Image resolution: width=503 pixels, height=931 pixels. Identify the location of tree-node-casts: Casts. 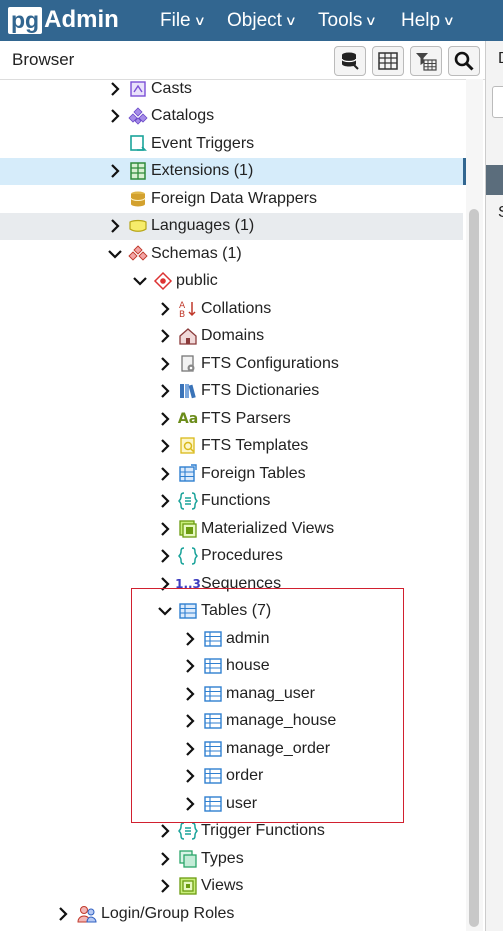
(231, 90).